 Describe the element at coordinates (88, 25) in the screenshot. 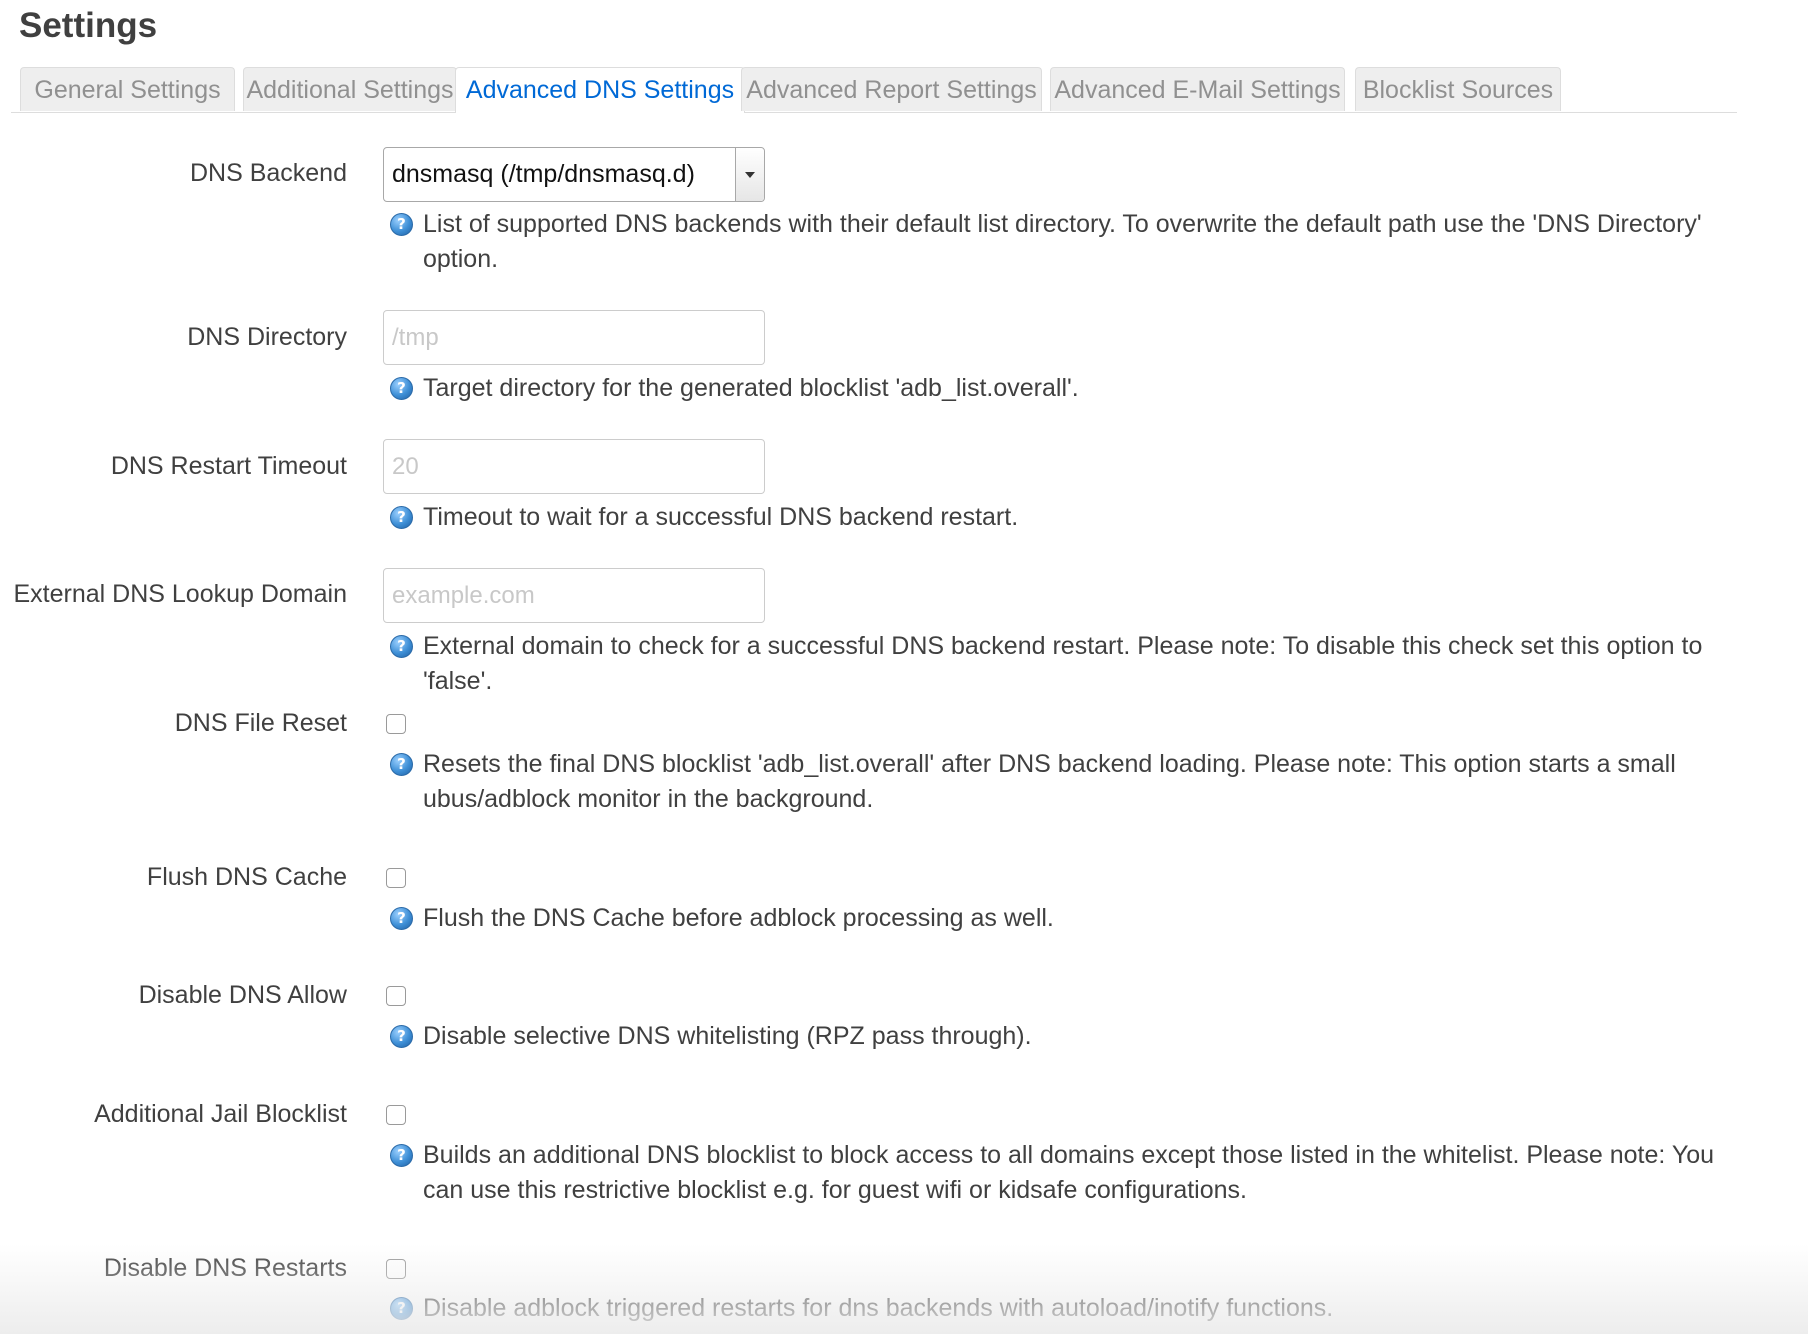

I see `page-title: Settings` at that location.